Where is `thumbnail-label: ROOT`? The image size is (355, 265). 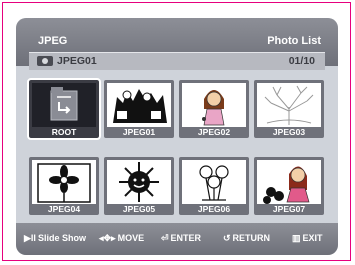
thumbnail-label: ROOT is located at coordinates (64, 132).